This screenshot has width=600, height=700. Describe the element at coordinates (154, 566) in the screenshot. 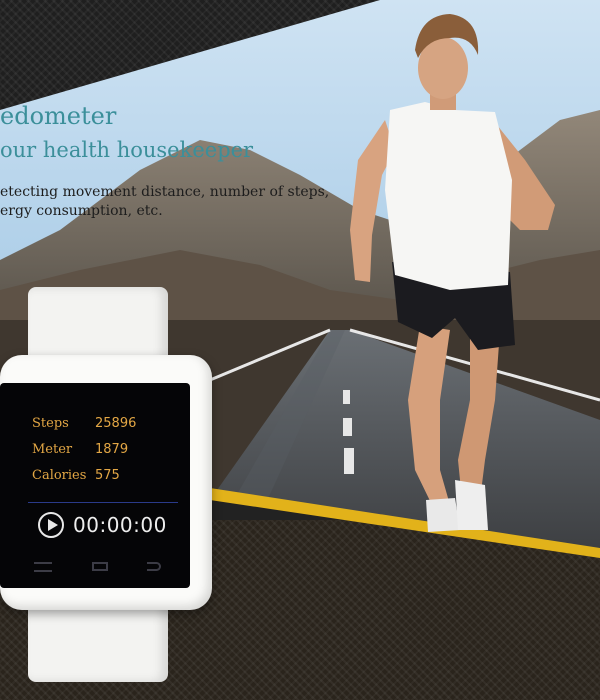

I see `back-icon` at that location.